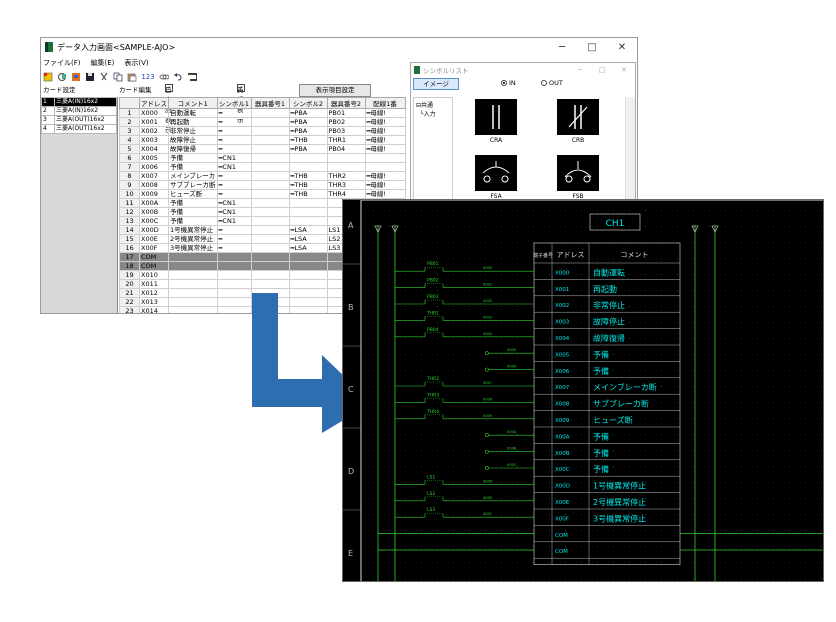  Describe the element at coordinates (154, 221) in the screenshot. I see `table-cell: X00C` at that location.